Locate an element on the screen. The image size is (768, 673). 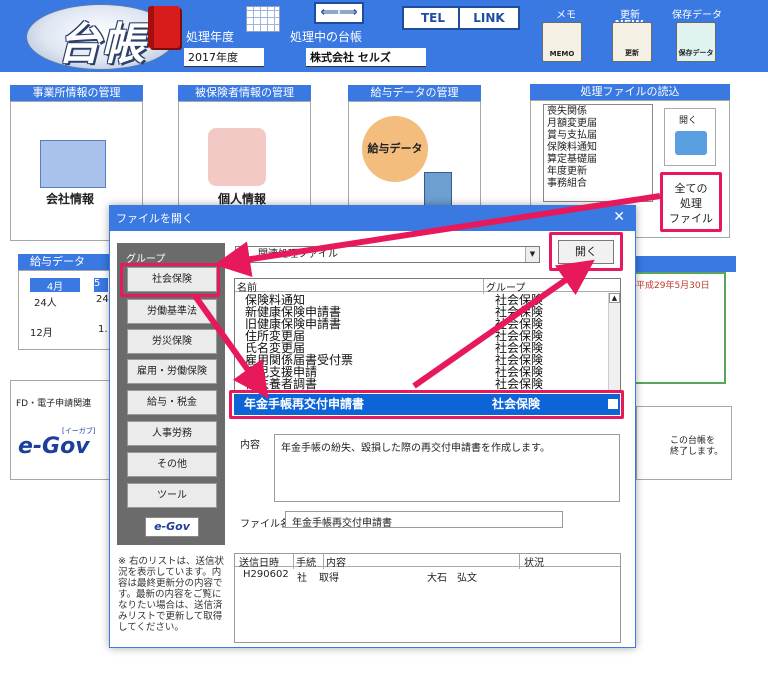
arrow-to-selected-row is located at coordinates (230, 346).